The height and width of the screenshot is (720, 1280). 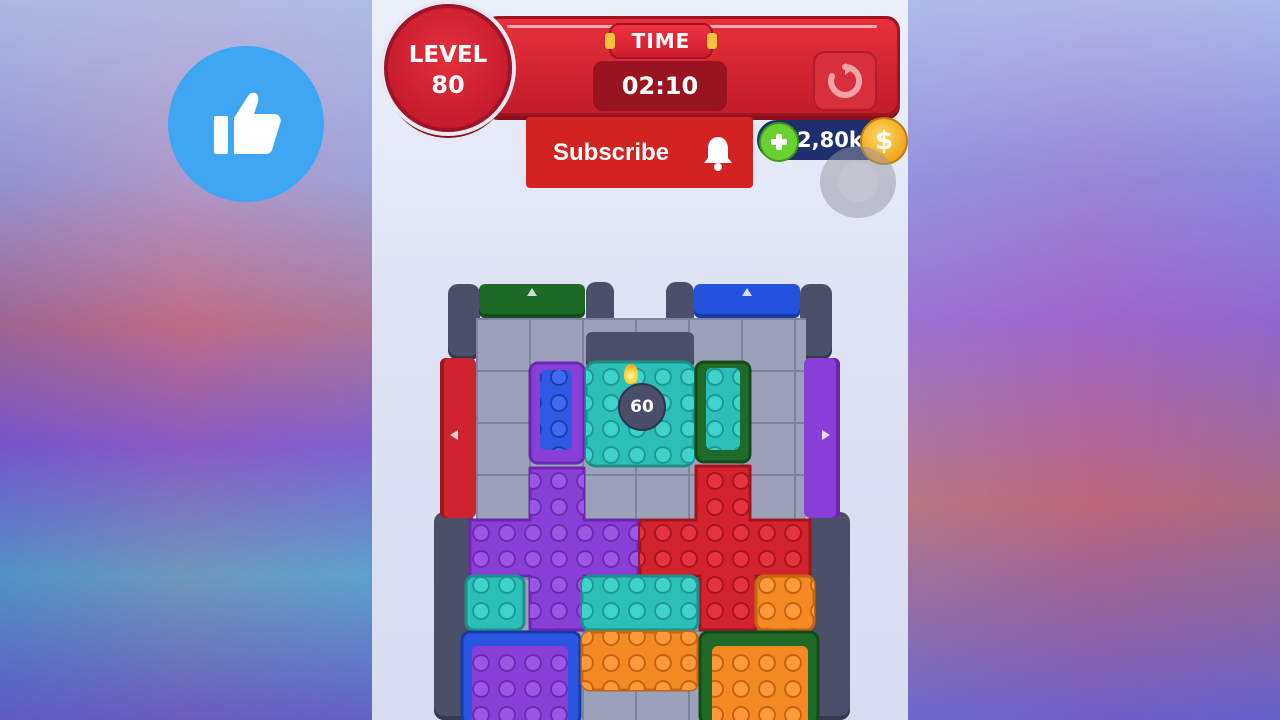 I want to click on subscribe-button: Subscribe, so click(x=639, y=152).